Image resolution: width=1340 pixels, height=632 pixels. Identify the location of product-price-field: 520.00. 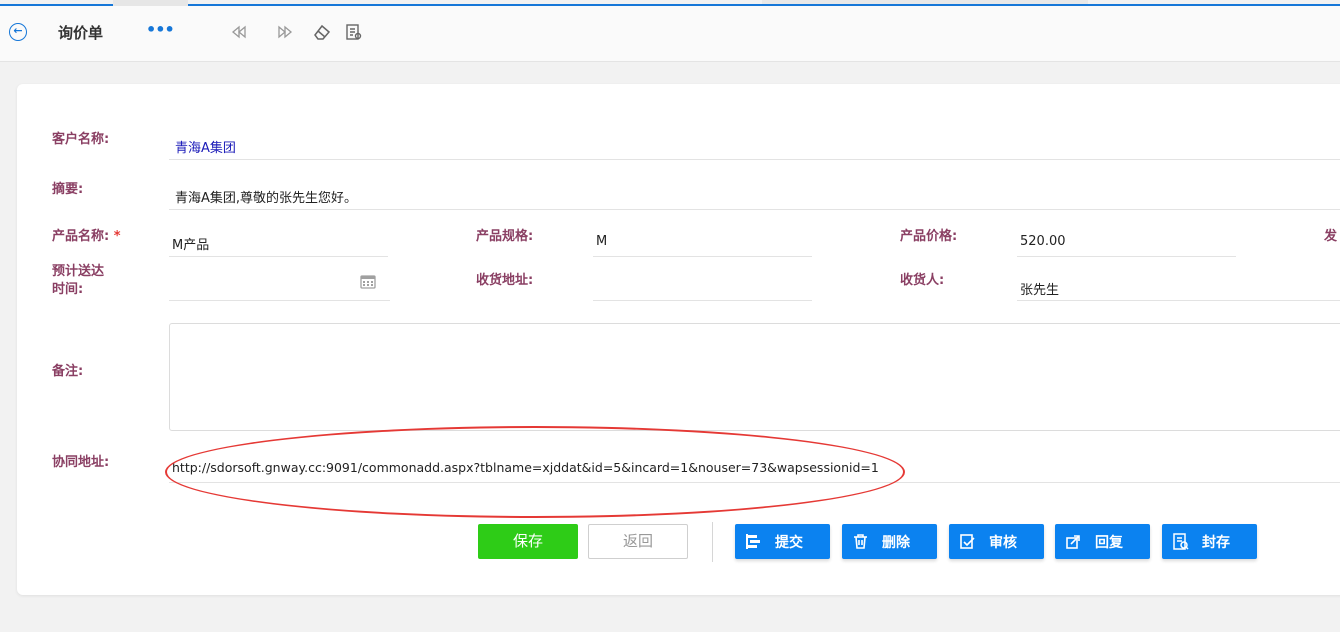
(1043, 241).